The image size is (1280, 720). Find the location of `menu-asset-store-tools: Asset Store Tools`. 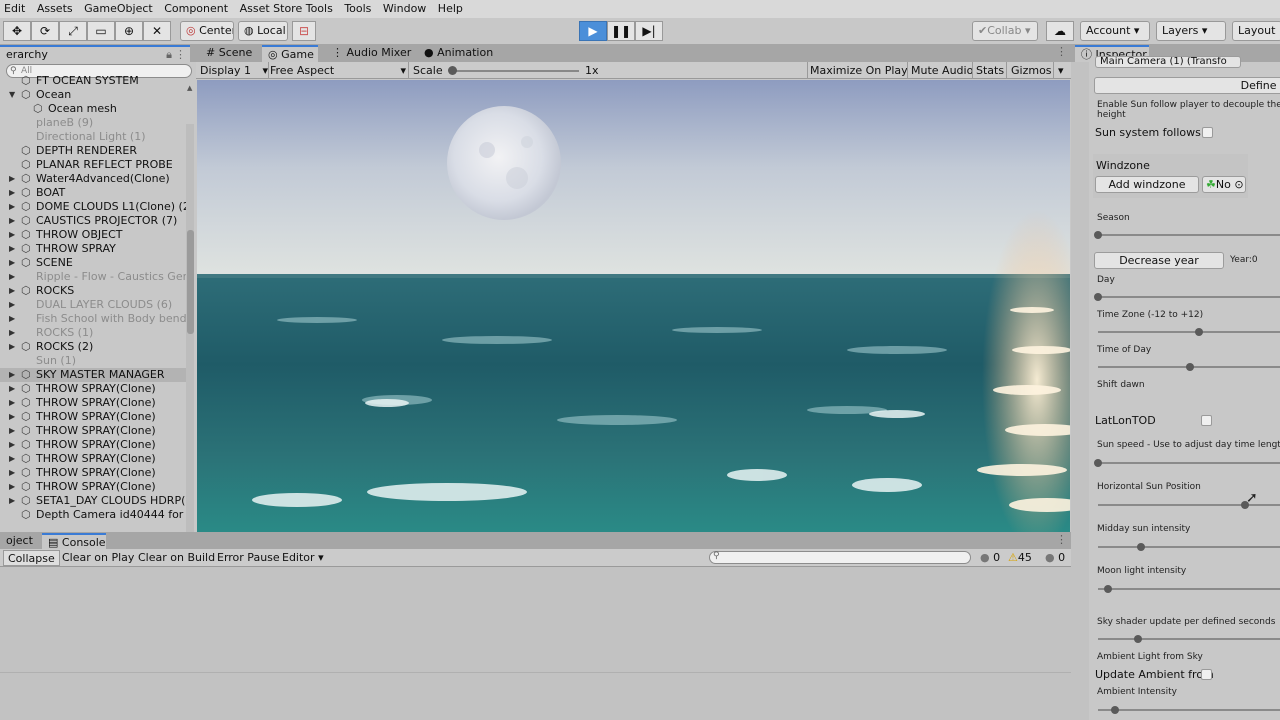

menu-asset-store-tools: Asset Store Tools is located at coordinates (286, 7).